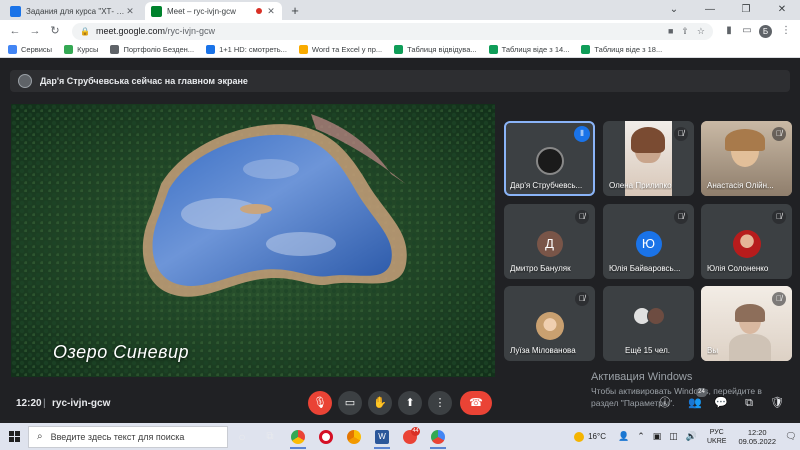 The width and height of the screenshot is (800, 450). What do you see at coordinates (85, 31) in the screenshot?
I see `lock-icon: 🔒` at bounding box center [85, 31].